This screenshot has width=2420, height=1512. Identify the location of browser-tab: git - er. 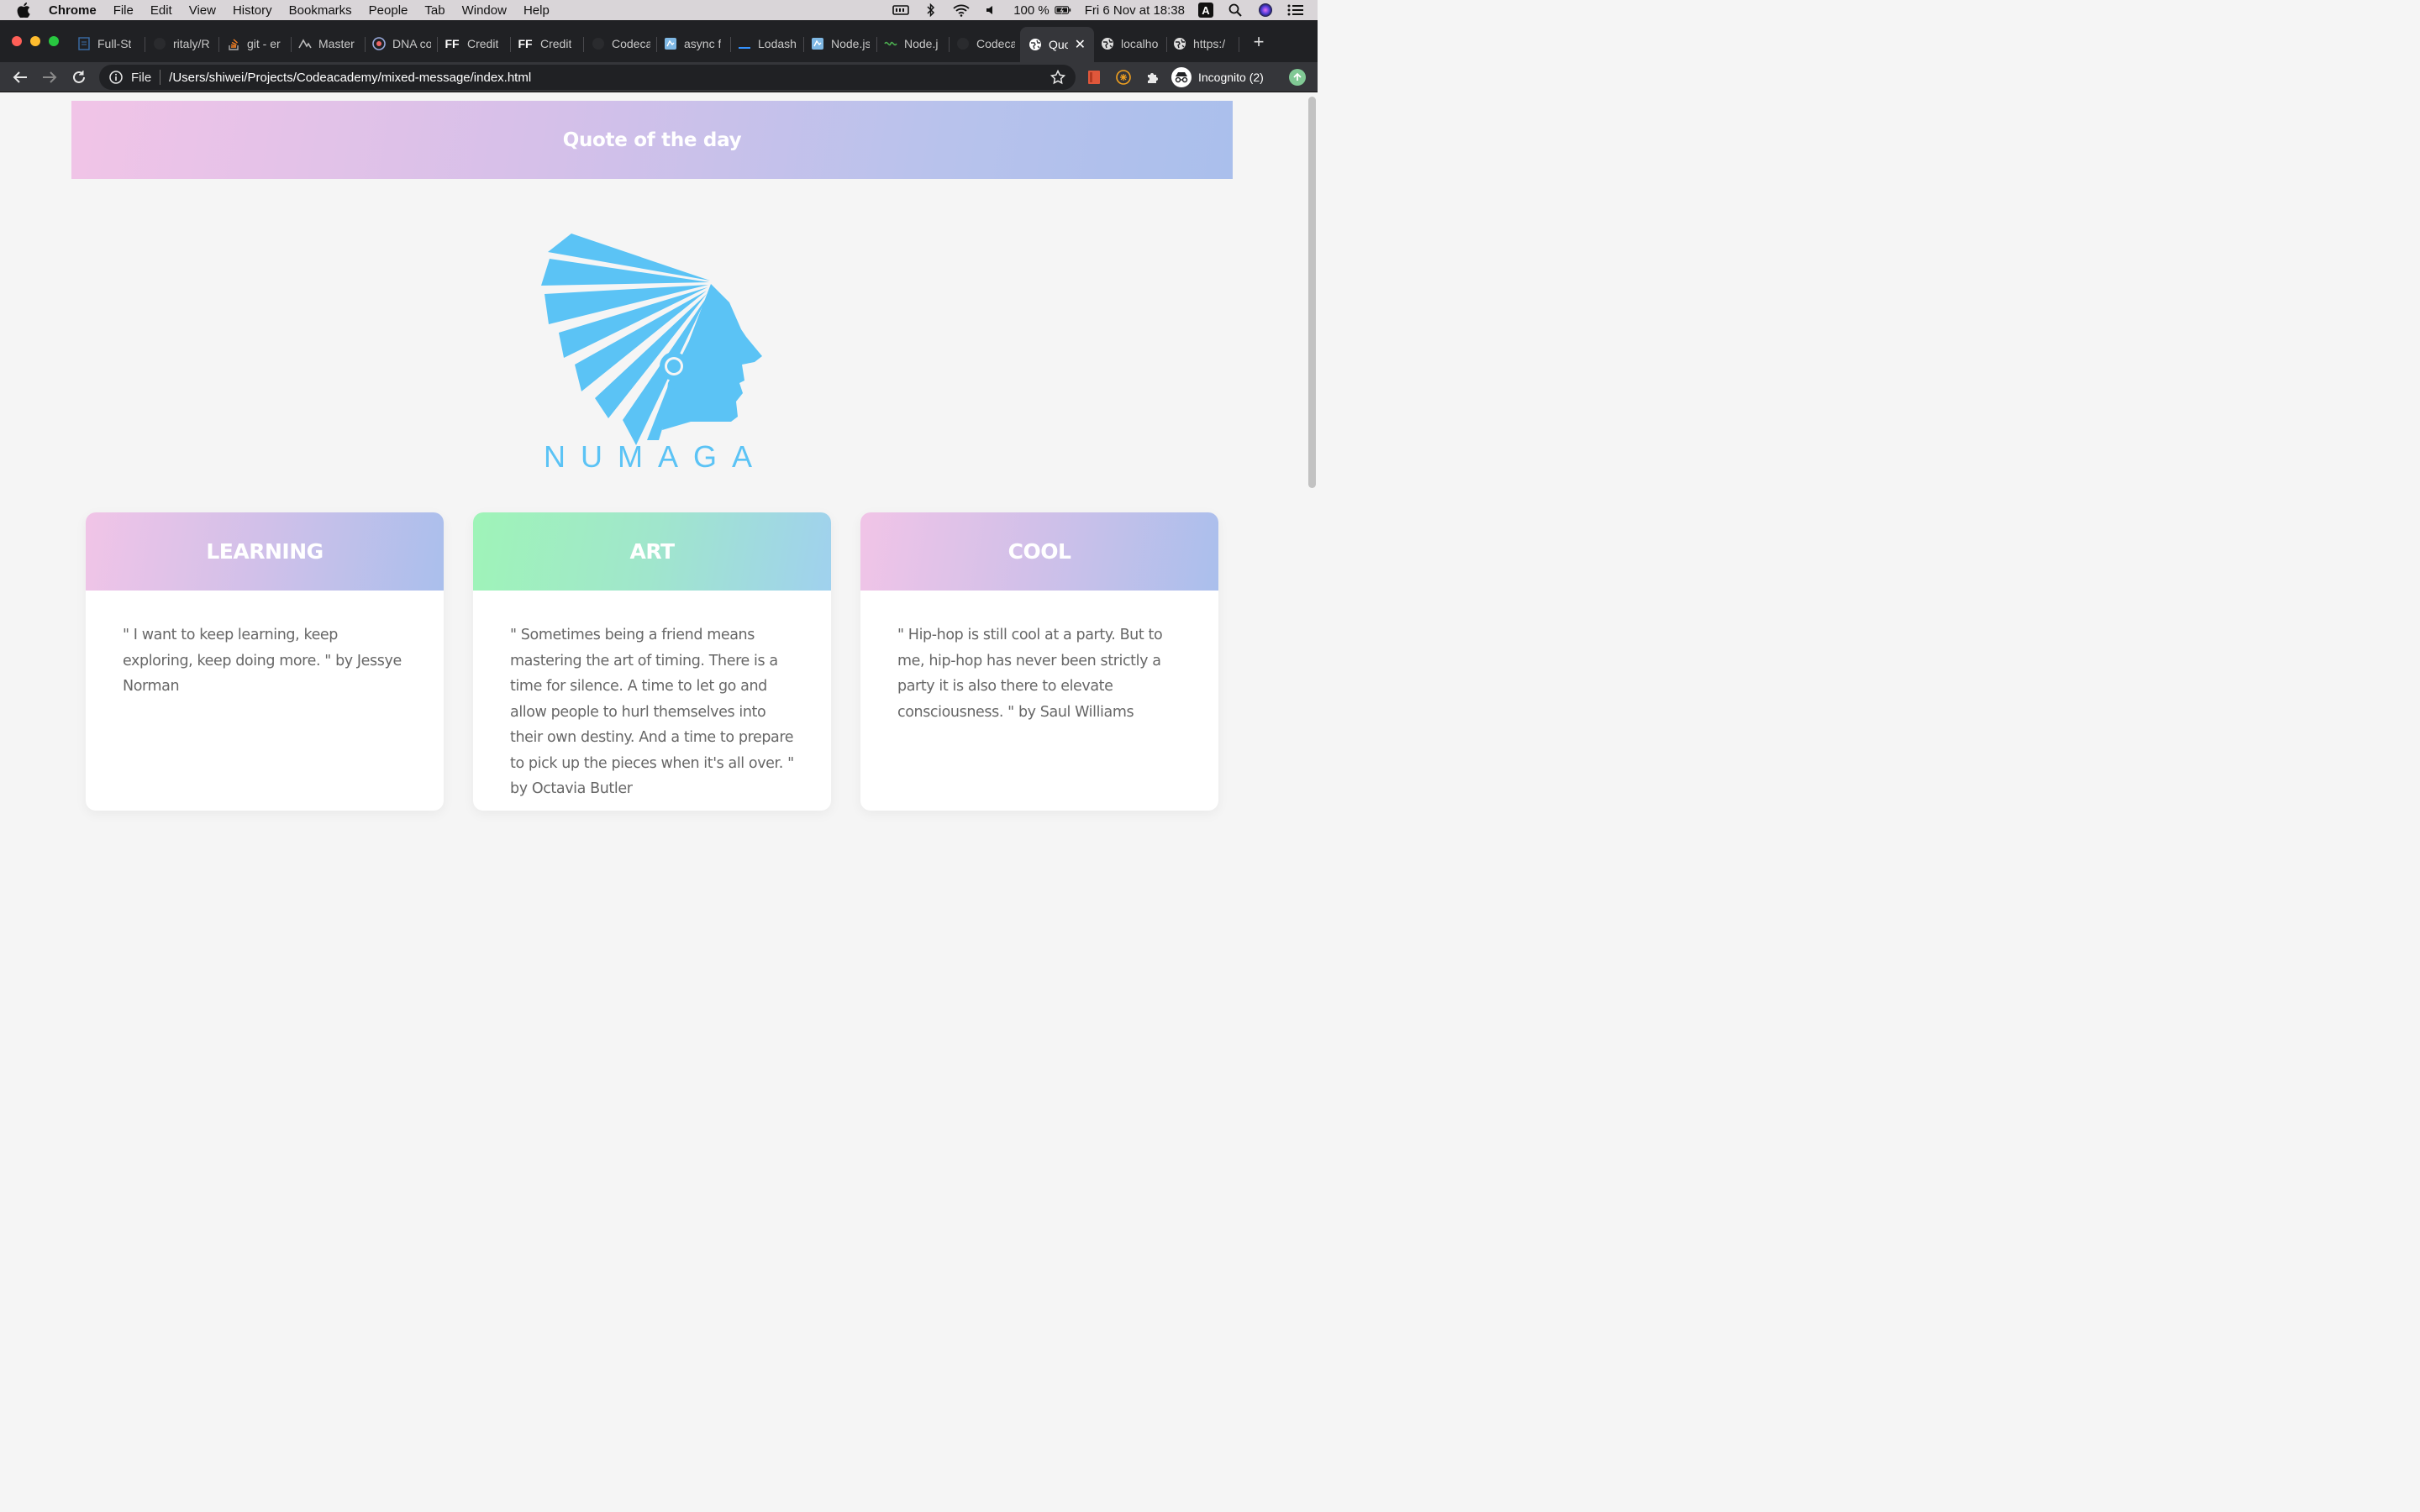
(255, 43).